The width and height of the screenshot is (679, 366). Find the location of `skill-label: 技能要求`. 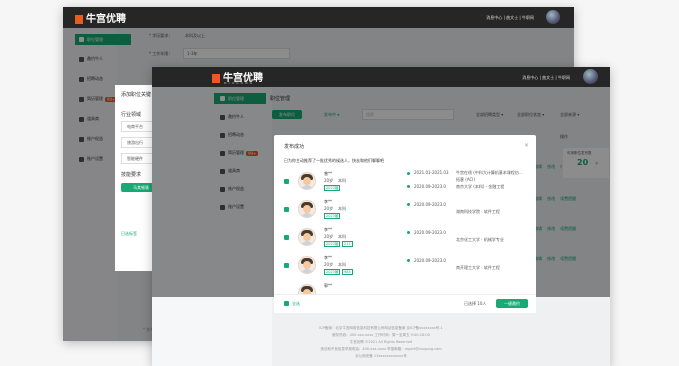

skill-label: 技能要求 is located at coordinates (131, 175).